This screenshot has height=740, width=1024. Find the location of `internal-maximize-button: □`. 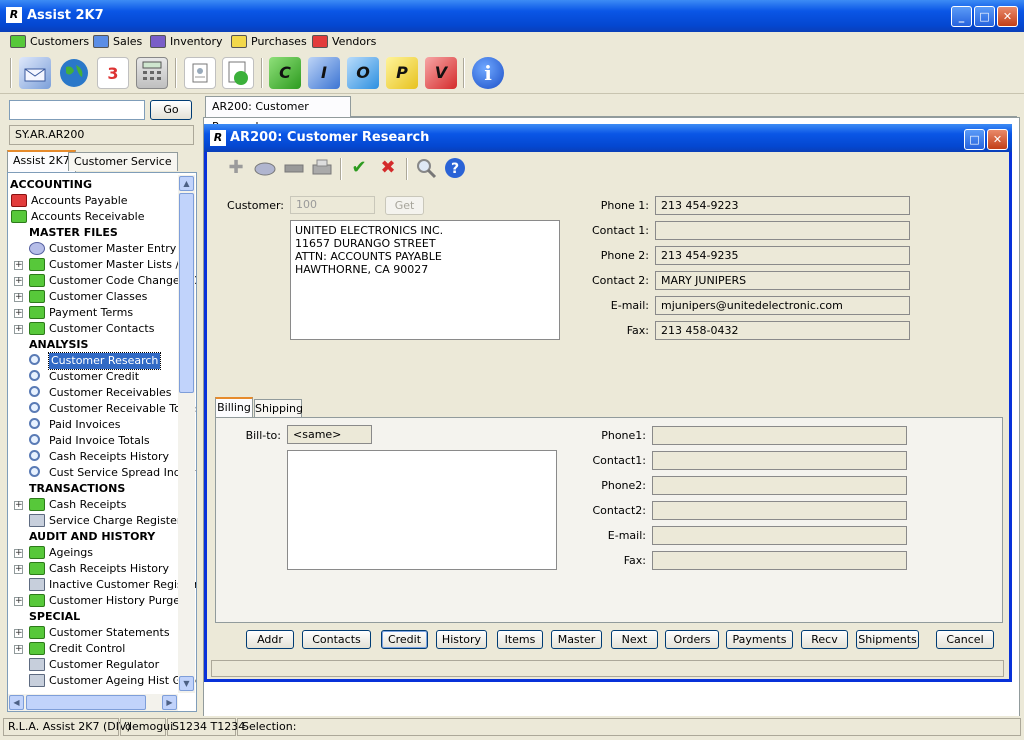

internal-maximize-button: □ is located at coordinates (974, 139).